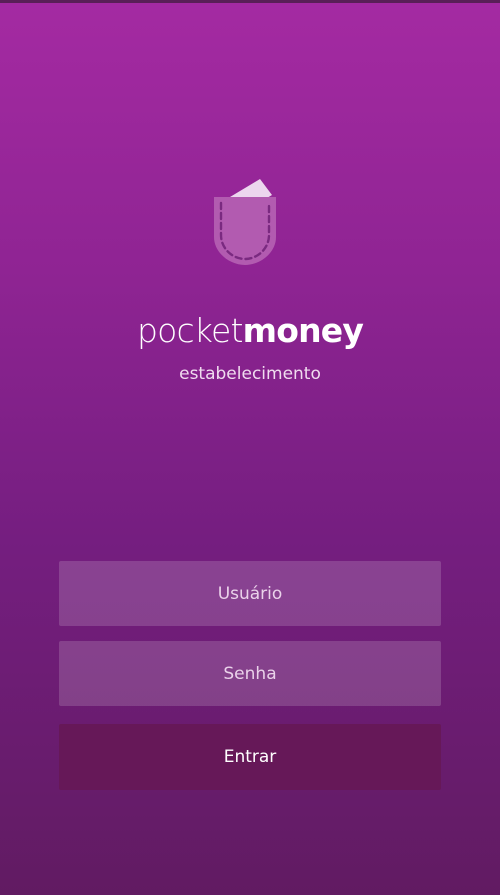 This screenshot has width=500, height=895. I want to click on username-input, so click(250, 593).